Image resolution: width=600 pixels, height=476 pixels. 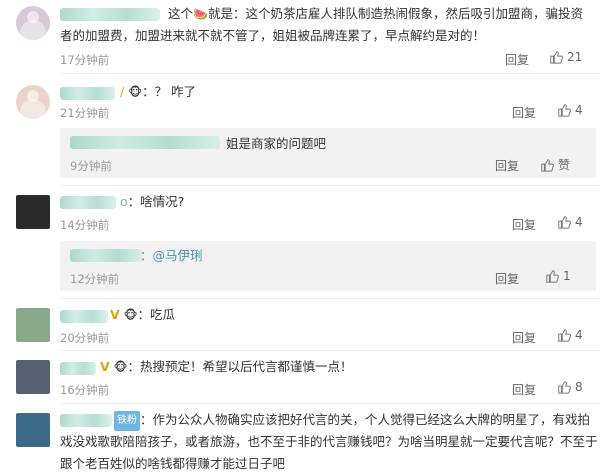 What do you see at coordinates (158, 91) in the screenshot?
I see `comment-text: / 🐵：？ 咋了` at bounding box center [158, 91].